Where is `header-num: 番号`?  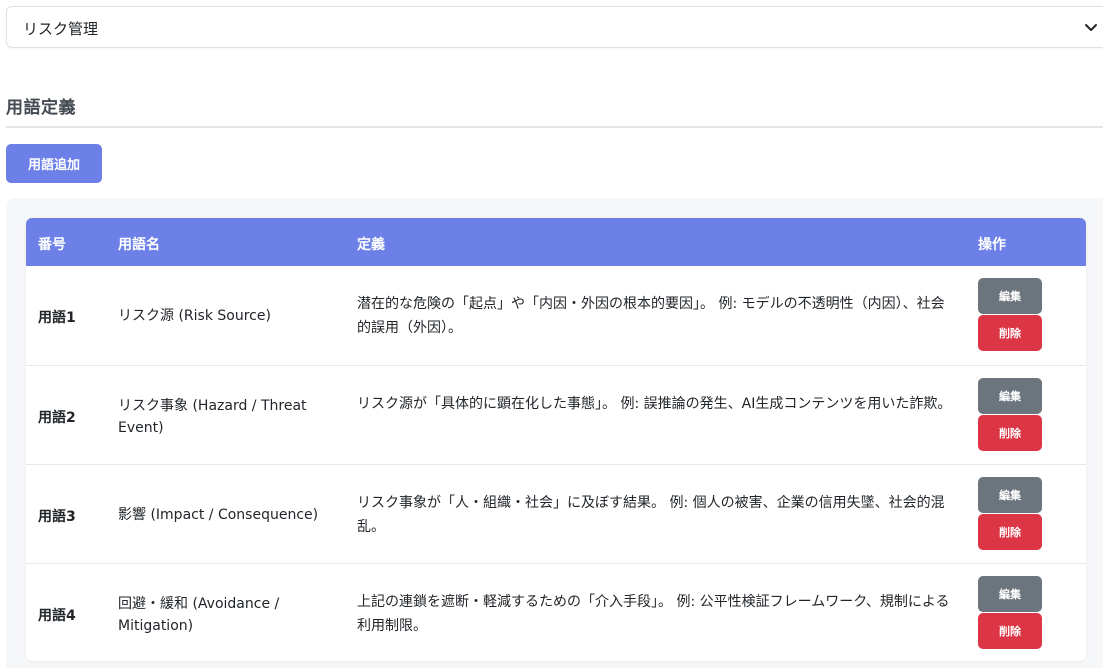
header-num: 番号 is located at coordinates (52, 245).